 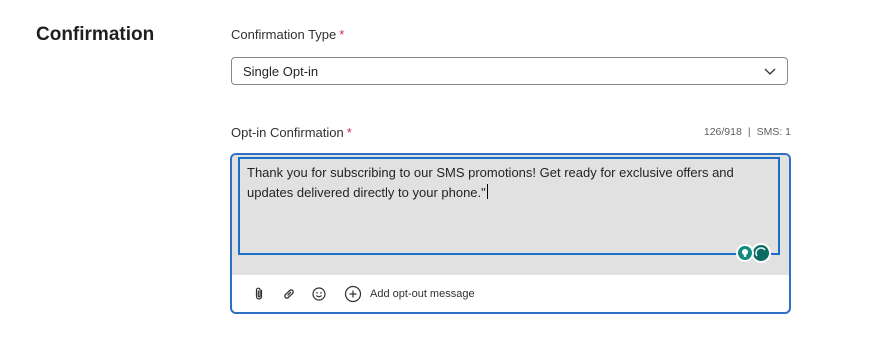 I want to click on assistant-bulb-icon, so click(x=745, y=253).